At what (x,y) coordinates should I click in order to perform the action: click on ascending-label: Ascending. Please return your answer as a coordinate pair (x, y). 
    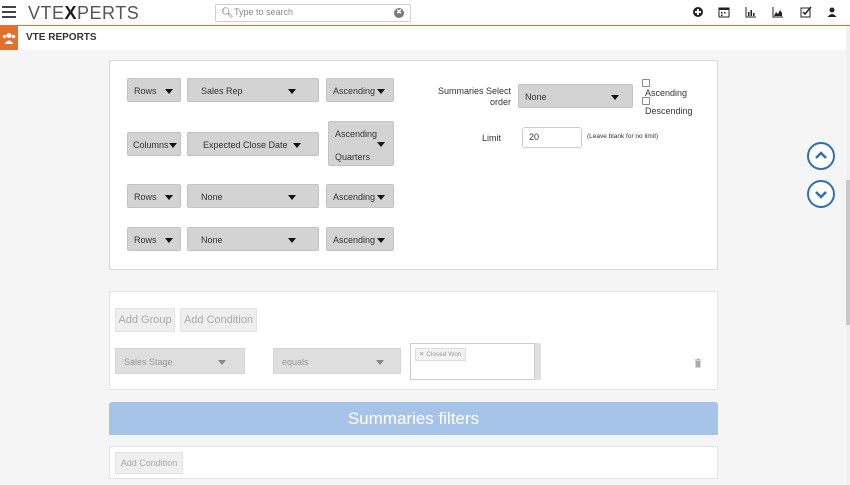
    Looking at the image, I should click on (666, 93).